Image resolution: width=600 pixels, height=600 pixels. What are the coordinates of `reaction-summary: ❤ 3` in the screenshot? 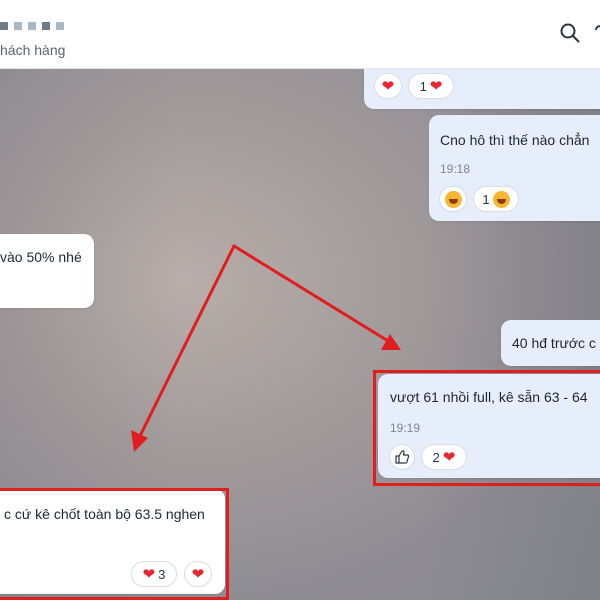 It's located at (154, 574).